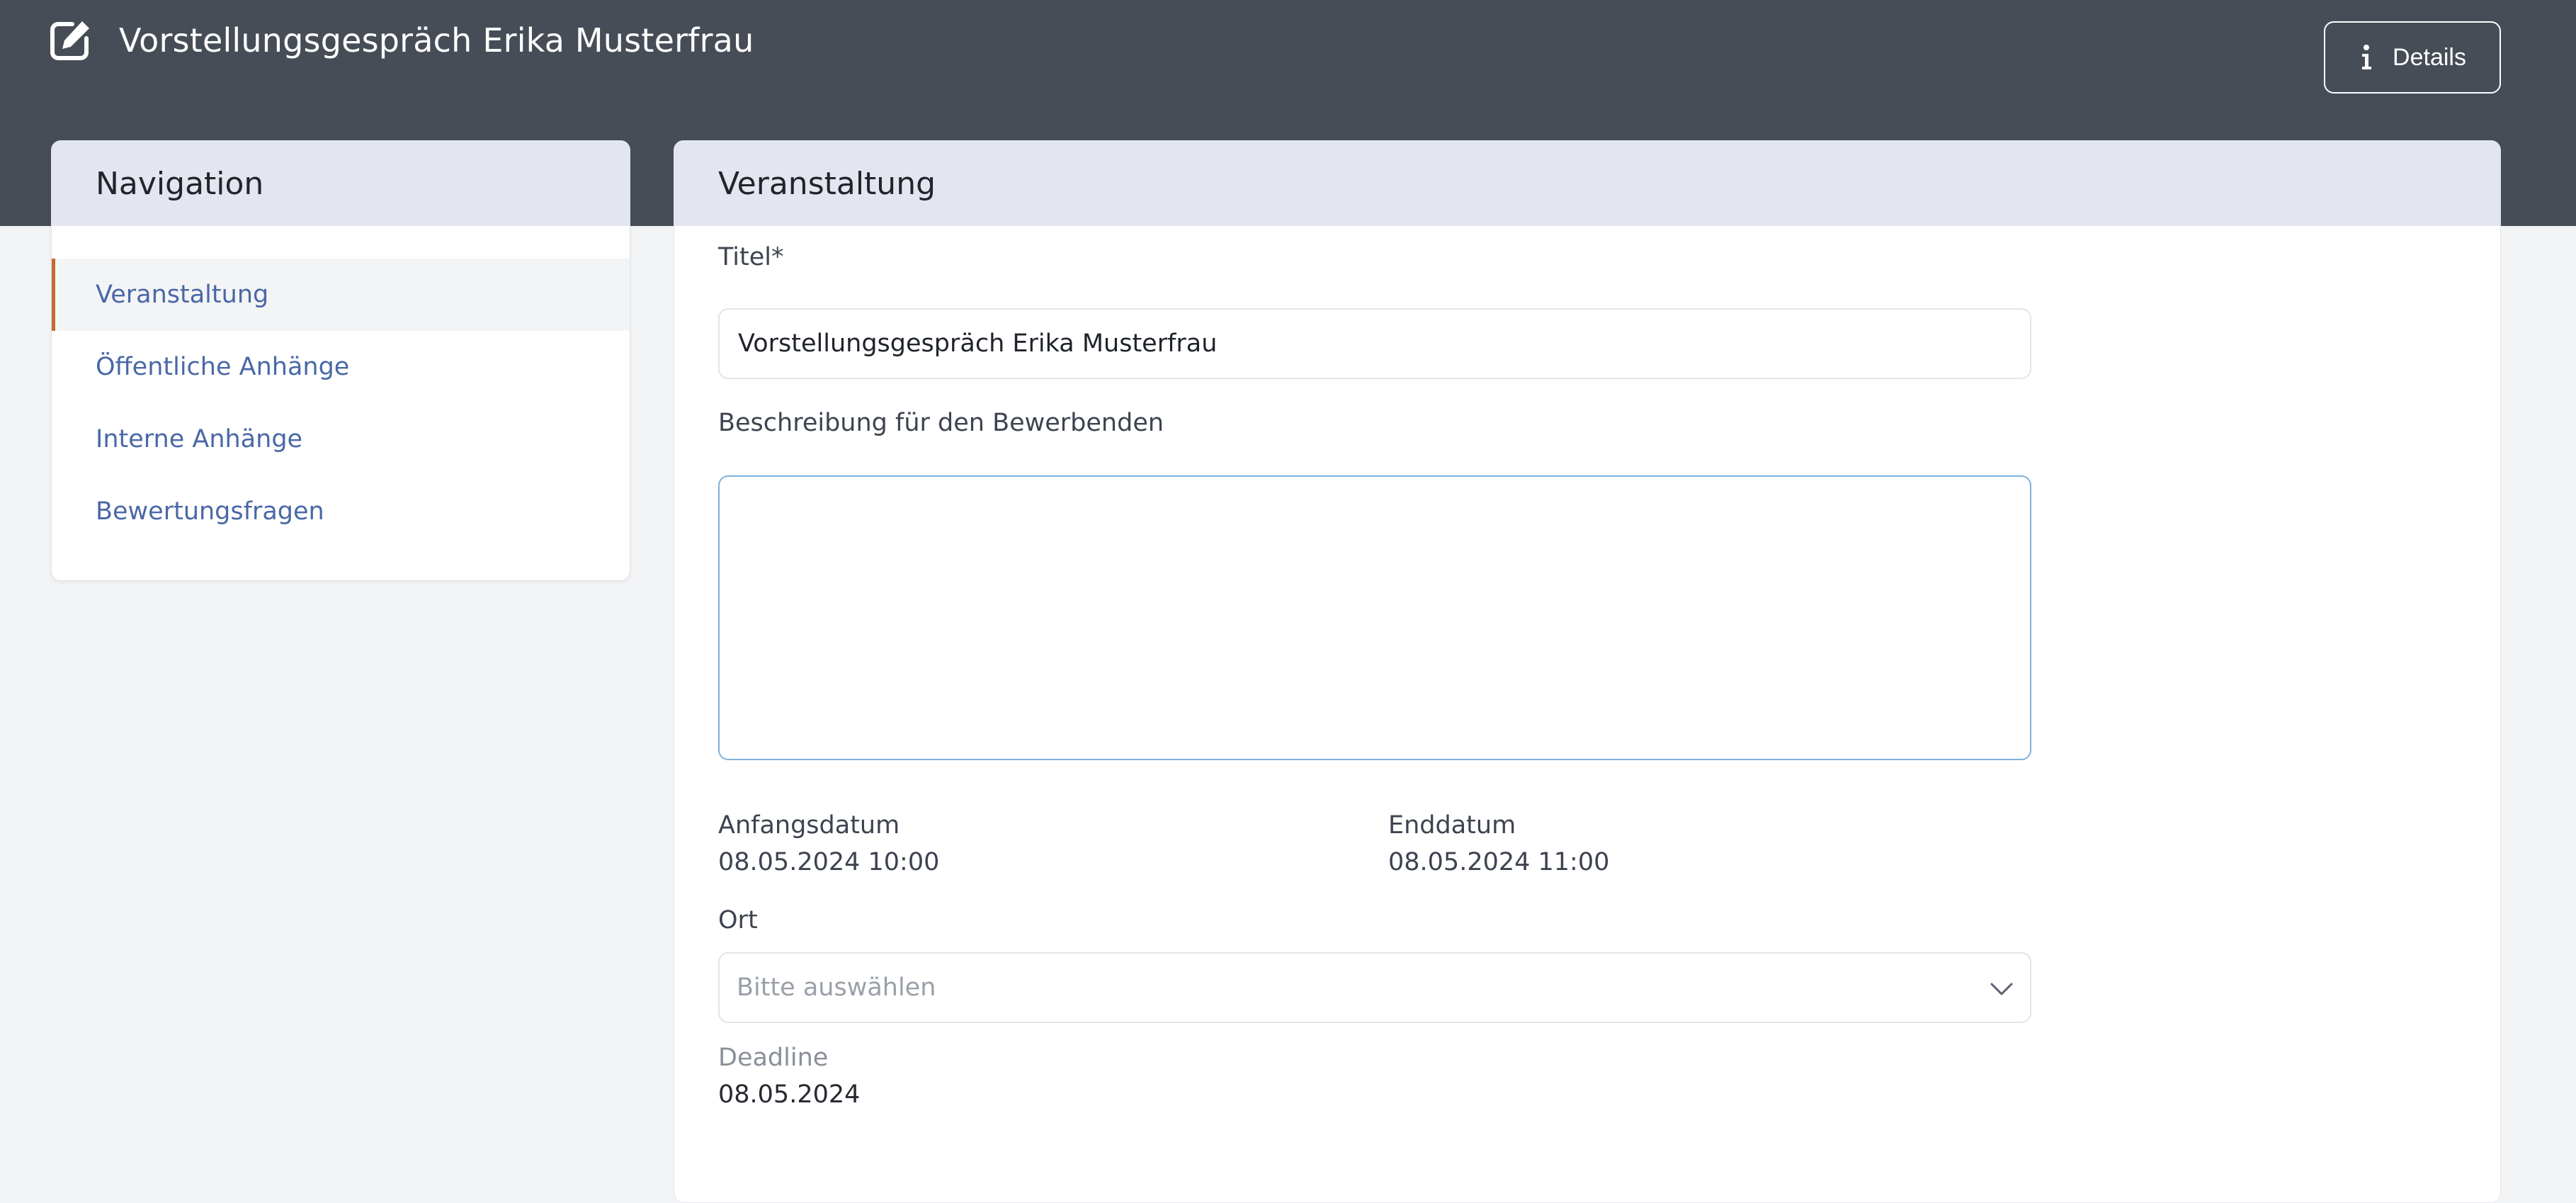  What do you see at coordinates (341, 439) in the screenshot?
I see `nav-item-interne-anhaenge: Interne Anhänge` at bounding box center [341, 439].